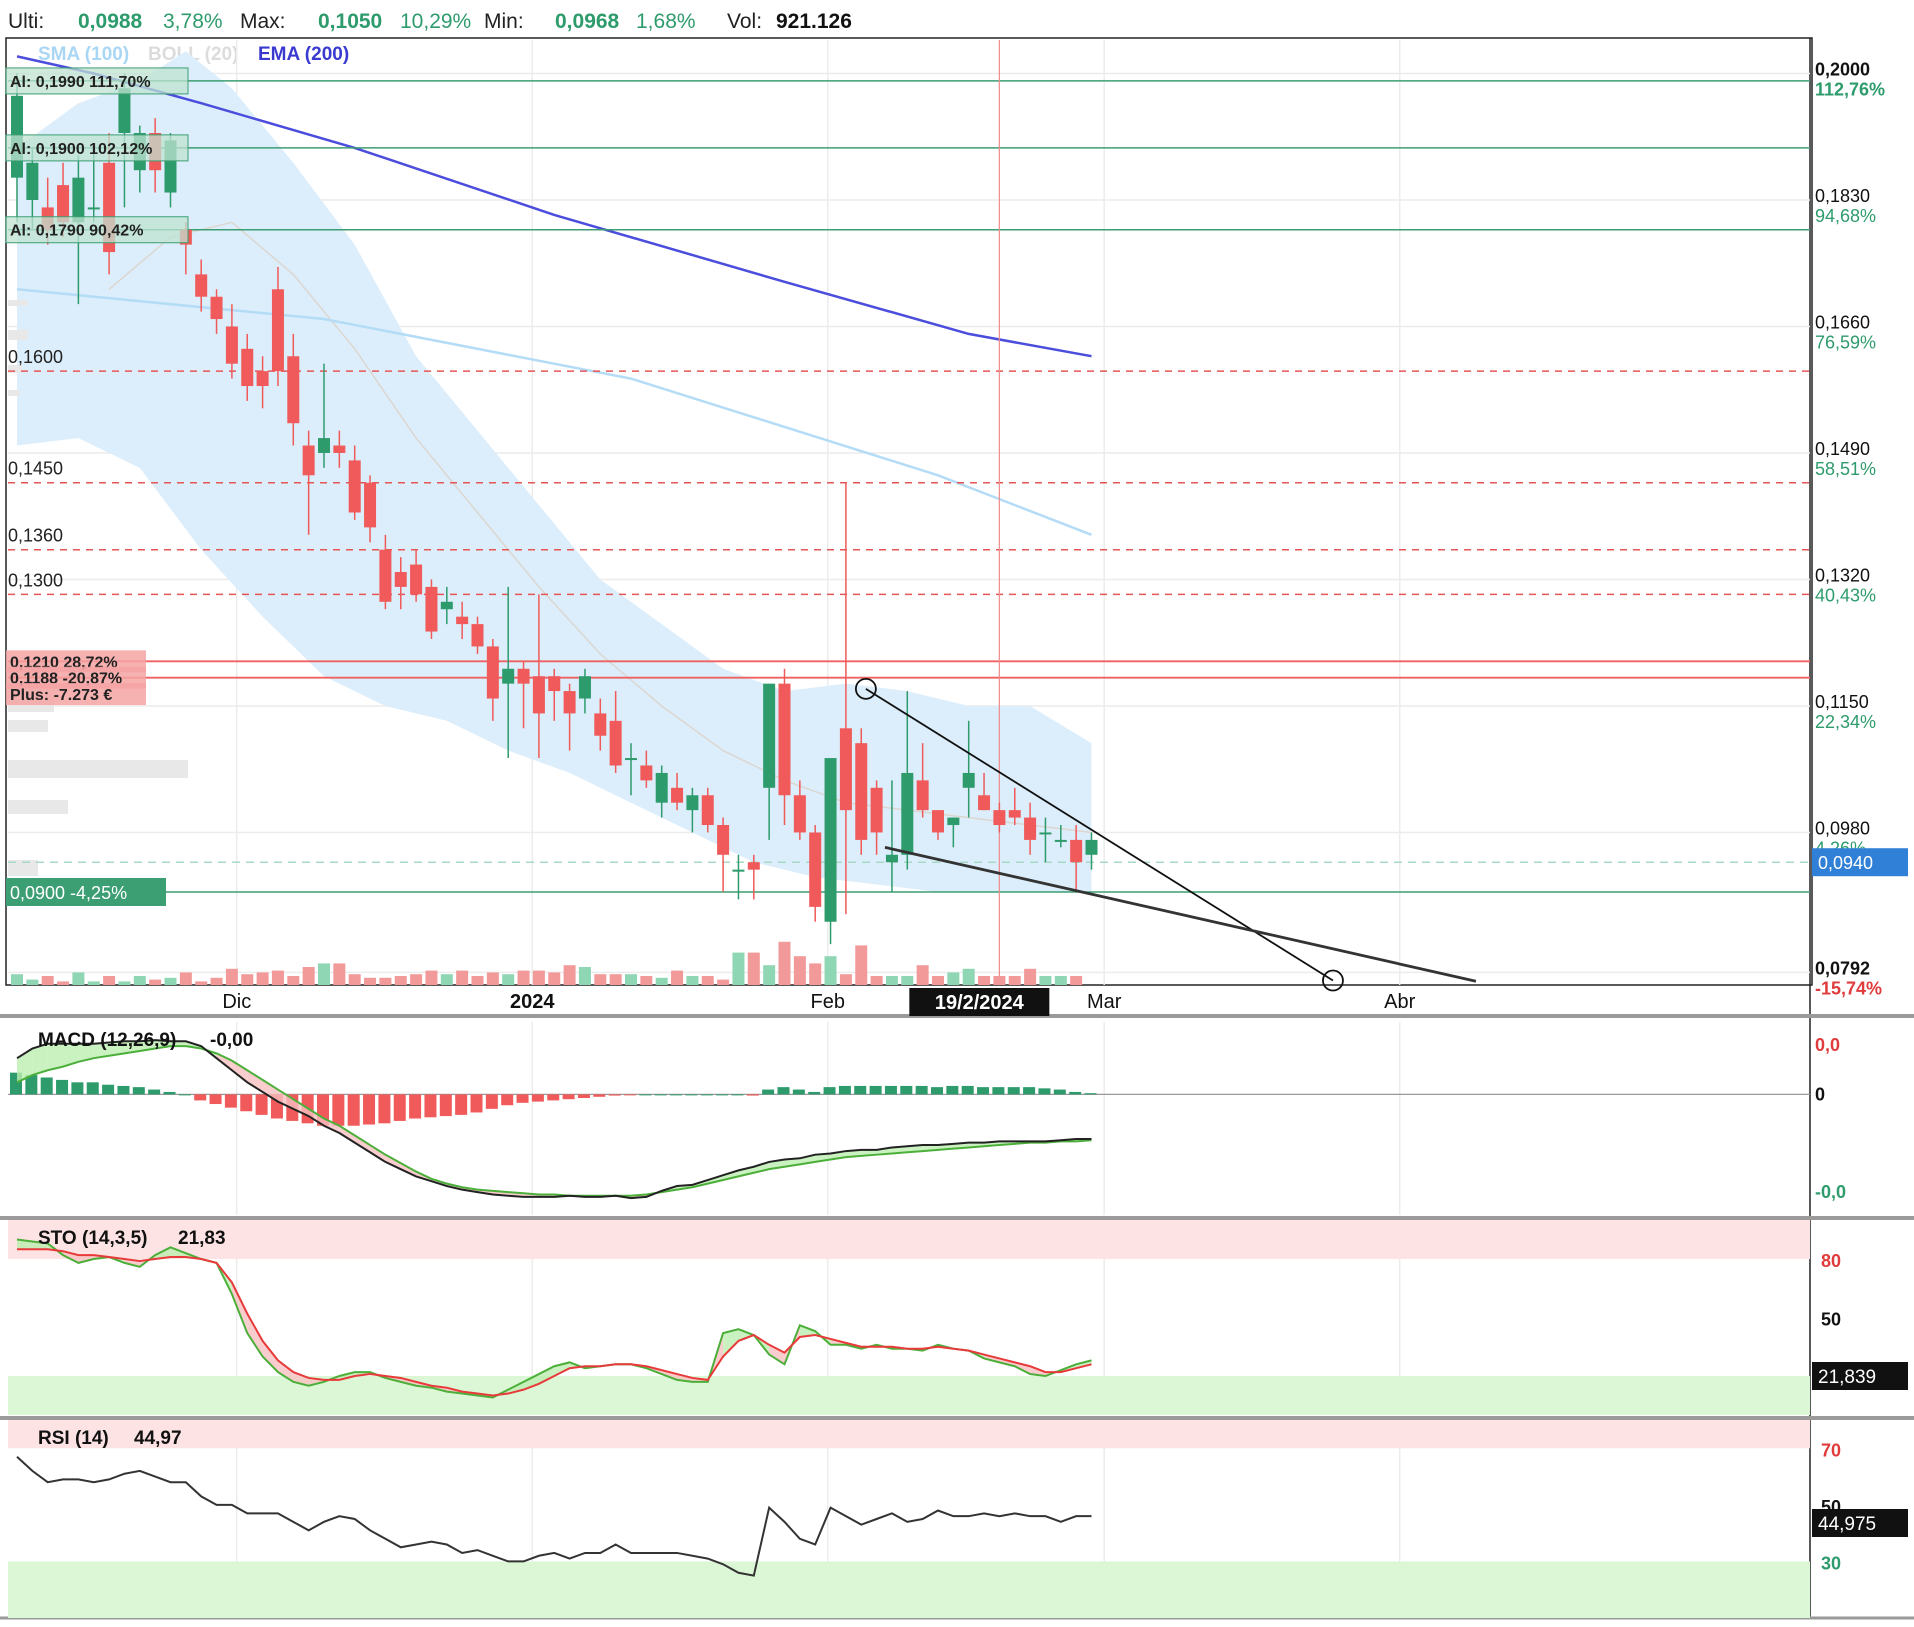 Image resolution: width=1914 pixels, height=1627 pixels. I want to click on sto-overbought-zone, so click(909, 1239).